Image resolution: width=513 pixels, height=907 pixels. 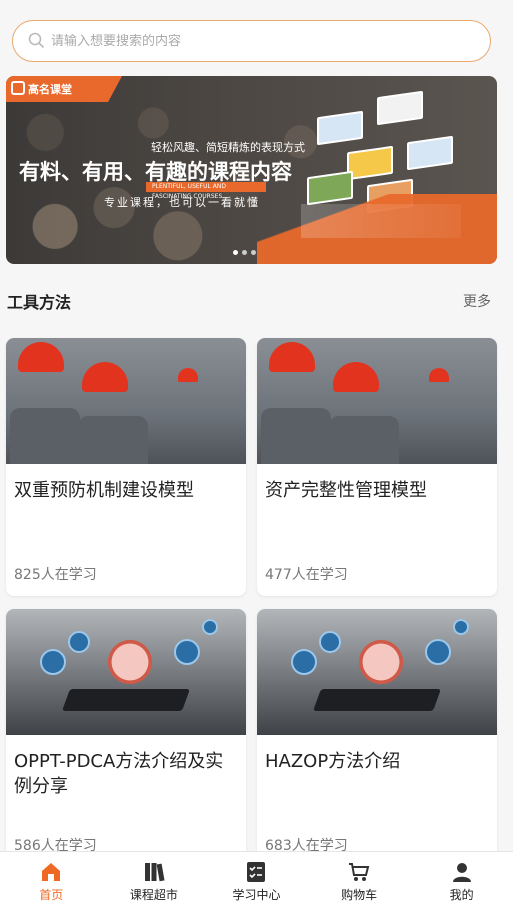 I want to click on tab-cart: 购物车, so click(x=359, y=879).